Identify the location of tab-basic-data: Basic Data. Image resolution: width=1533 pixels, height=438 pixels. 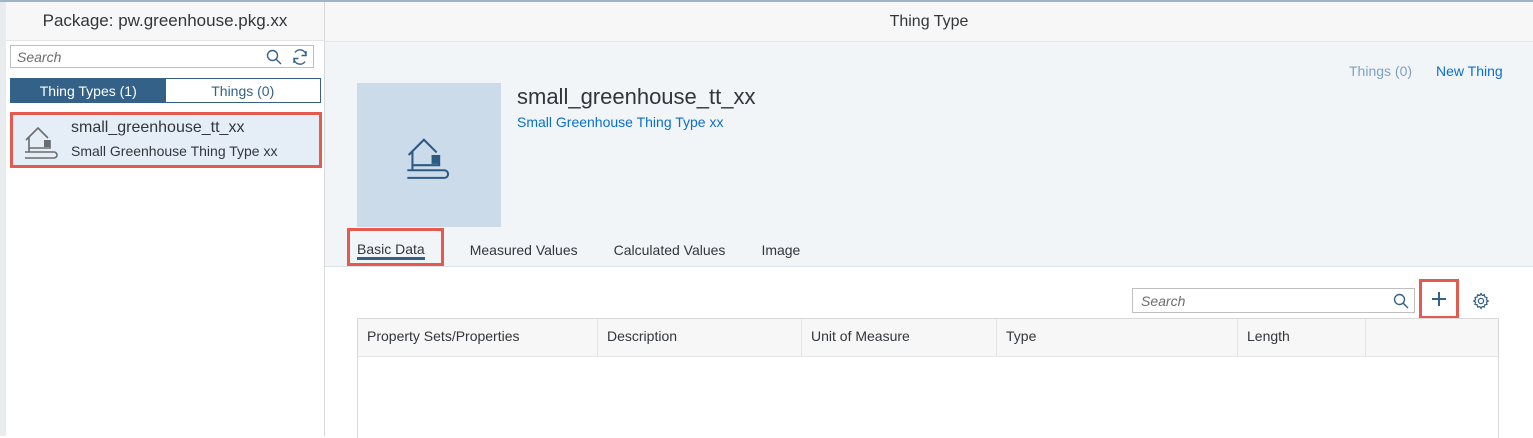
(395, 247).